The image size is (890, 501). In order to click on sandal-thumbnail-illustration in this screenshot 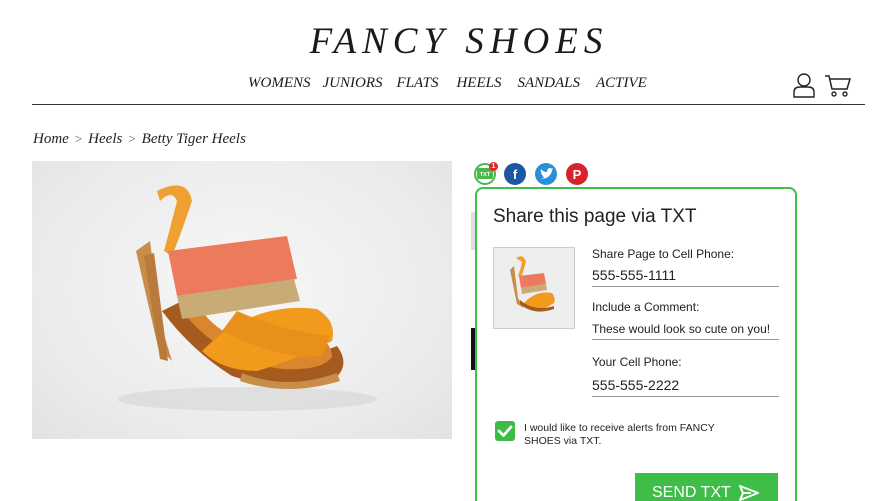, I will do `click(534, 288)`.